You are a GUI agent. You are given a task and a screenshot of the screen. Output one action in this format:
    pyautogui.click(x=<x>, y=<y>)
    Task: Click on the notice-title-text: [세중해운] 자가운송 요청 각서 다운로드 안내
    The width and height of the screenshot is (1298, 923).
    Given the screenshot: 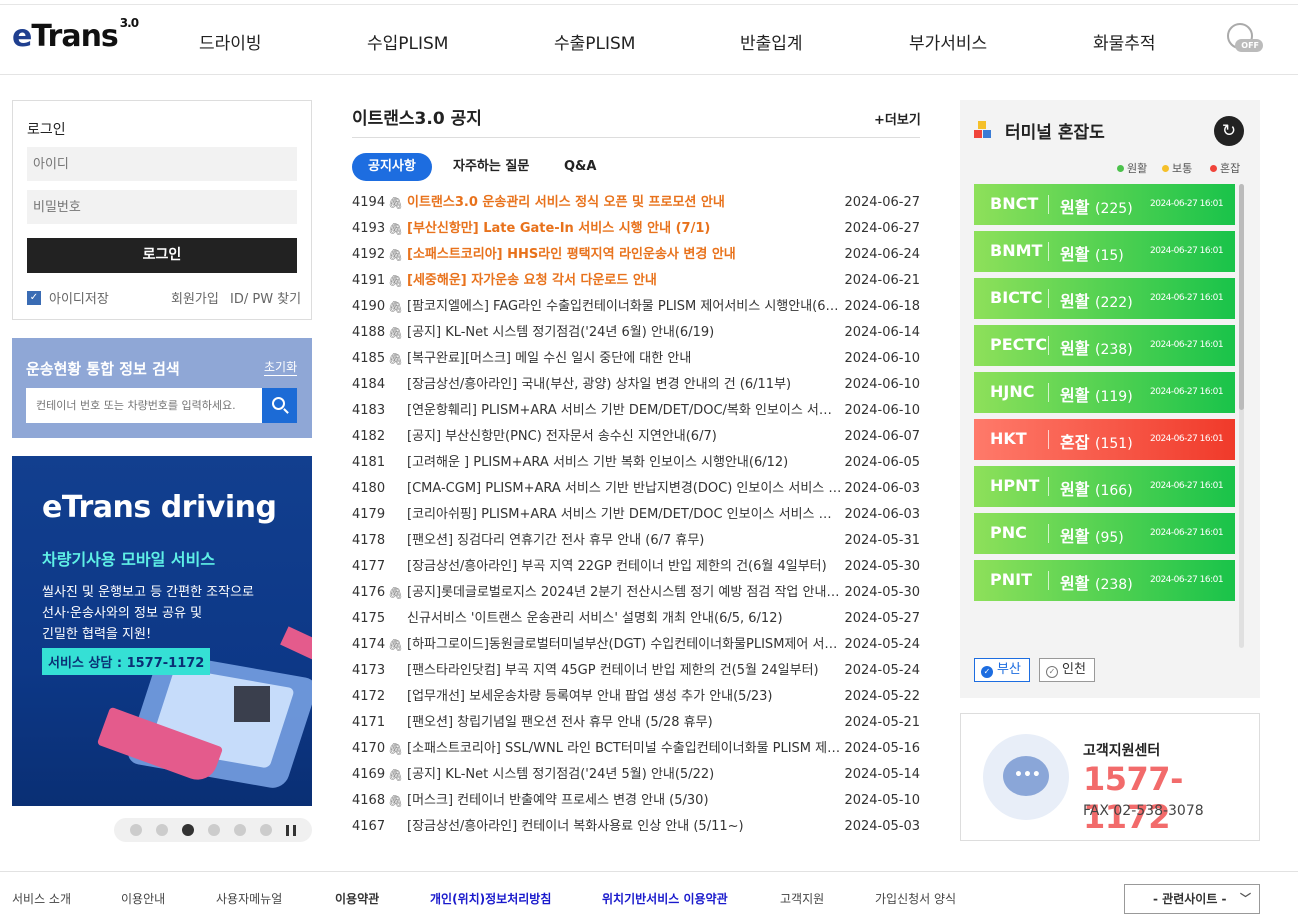 What is the action you would take?
    pyautogui.click(x=624, y=281)
    